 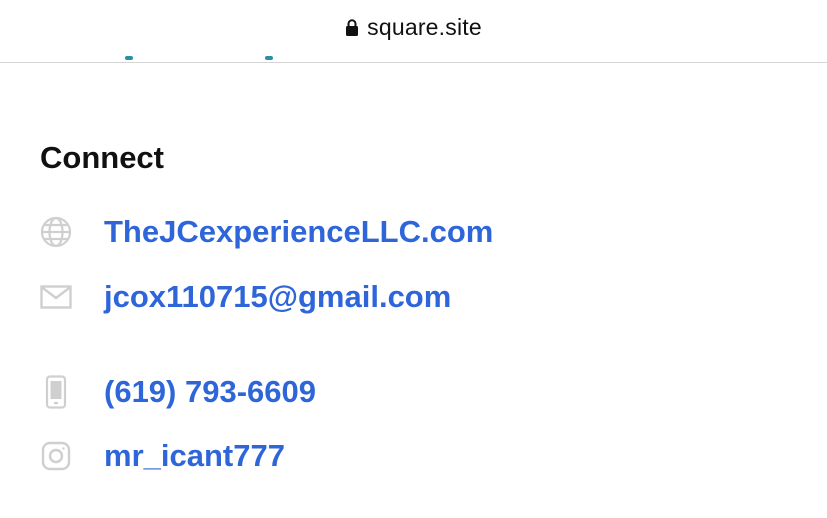 What do you see at coordinates (56, 392) in the screenshot?
I see `phone-icon` at bounding box center [56, 392].